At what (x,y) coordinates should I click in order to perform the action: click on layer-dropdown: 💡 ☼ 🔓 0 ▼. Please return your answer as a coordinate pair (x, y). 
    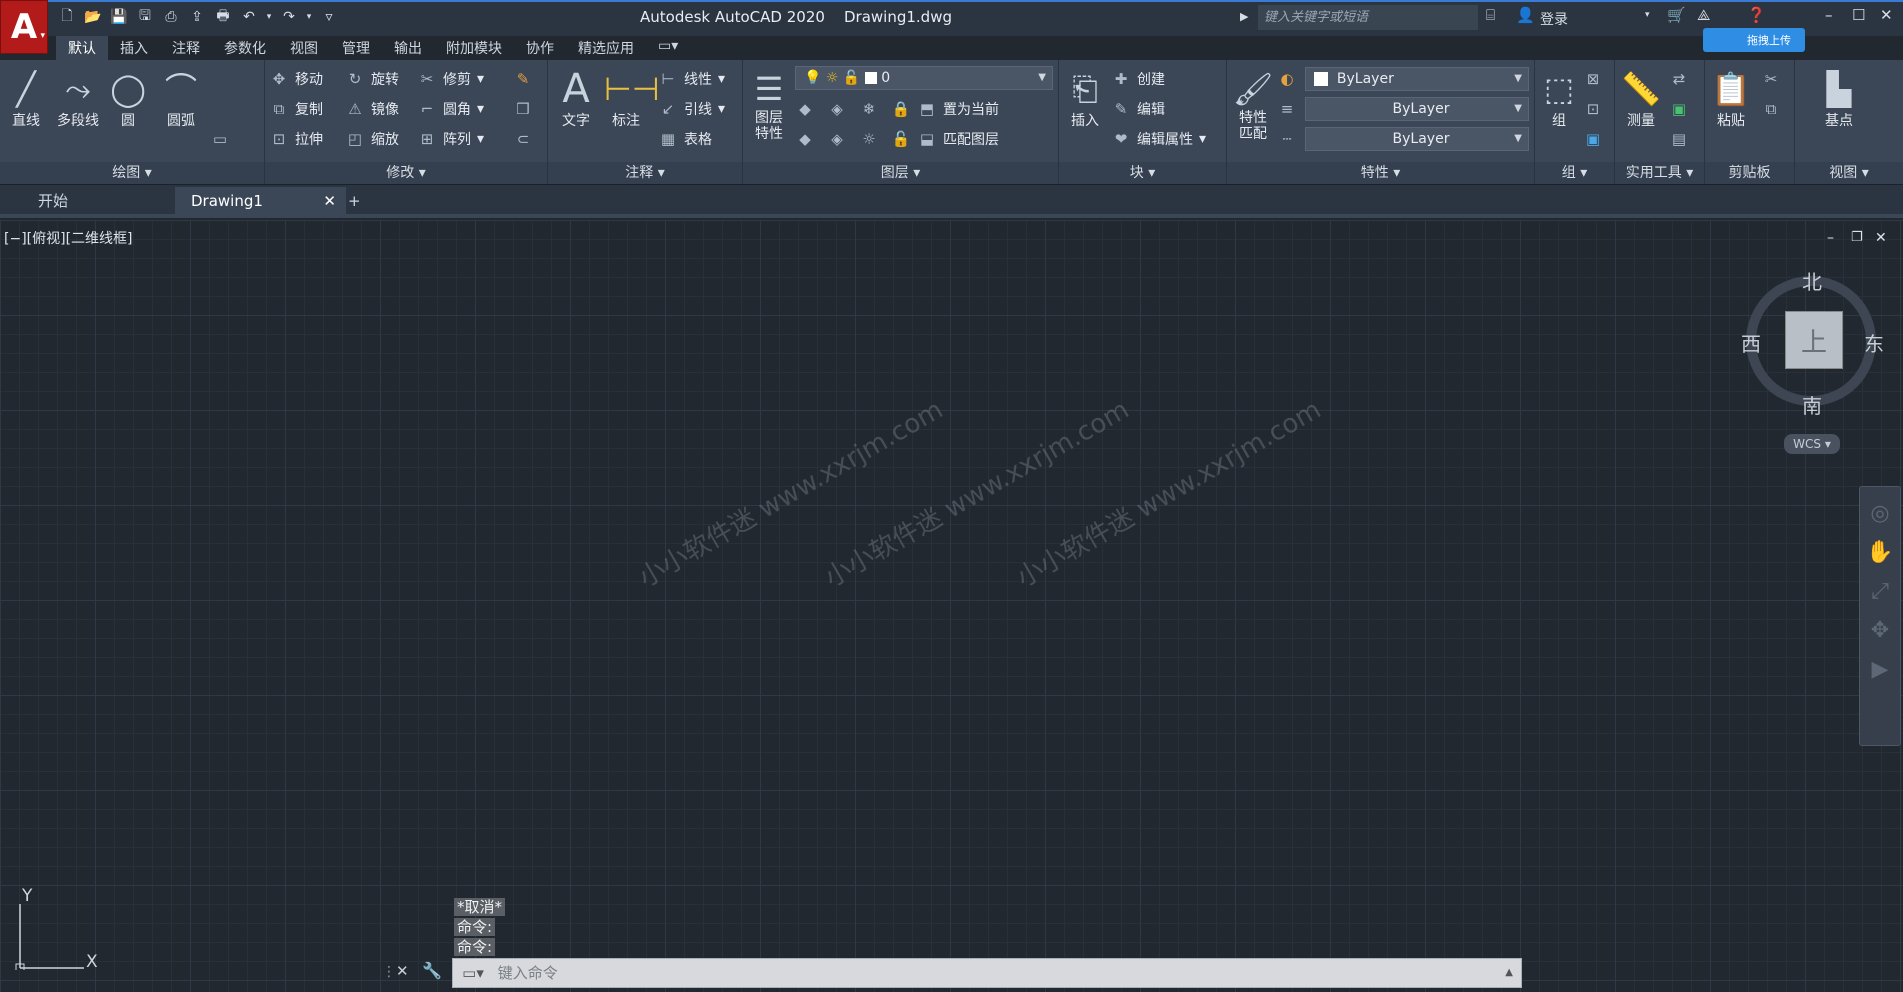
    Looking at the image, I should click on (924, 78).